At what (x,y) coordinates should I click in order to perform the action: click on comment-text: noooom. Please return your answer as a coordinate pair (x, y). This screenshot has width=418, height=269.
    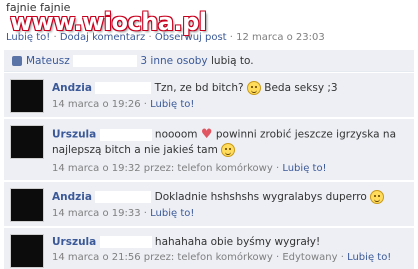
    Looking at the image, I should click on (176, 134).